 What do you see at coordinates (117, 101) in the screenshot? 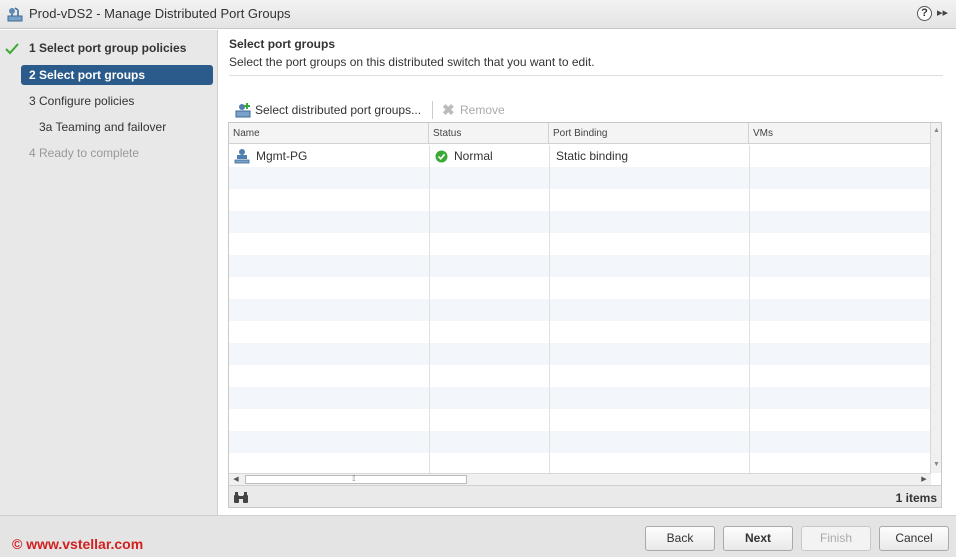
I see `step-configure-policies: 3 Configure policies` at bounding box center [117, 101].